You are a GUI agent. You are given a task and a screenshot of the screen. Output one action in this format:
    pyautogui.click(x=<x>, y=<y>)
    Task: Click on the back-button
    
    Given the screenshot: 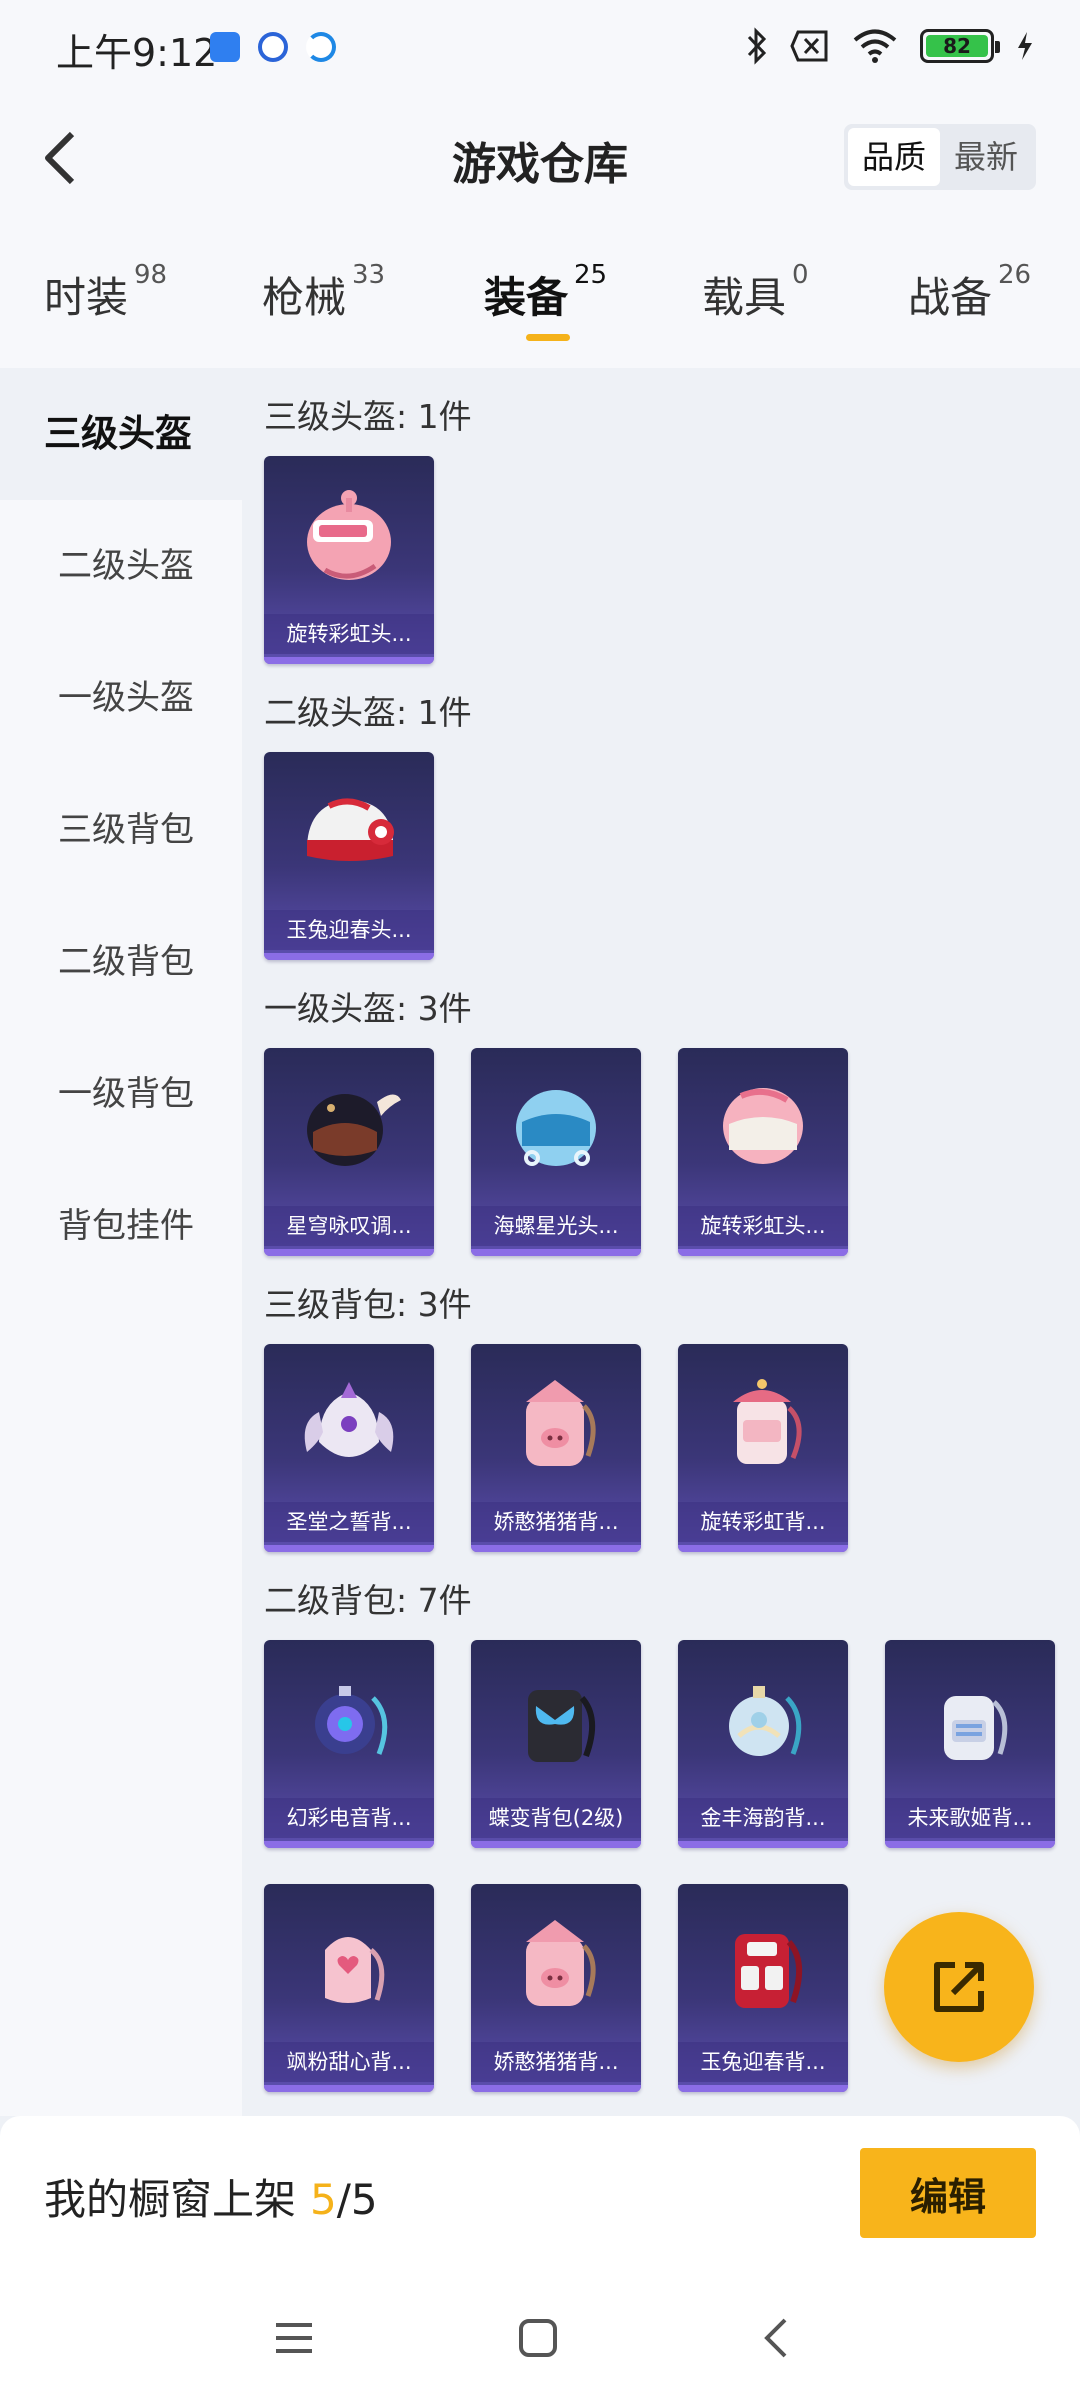 What is the action you would take?
    pyautogui.click(x=60, y=158)
    